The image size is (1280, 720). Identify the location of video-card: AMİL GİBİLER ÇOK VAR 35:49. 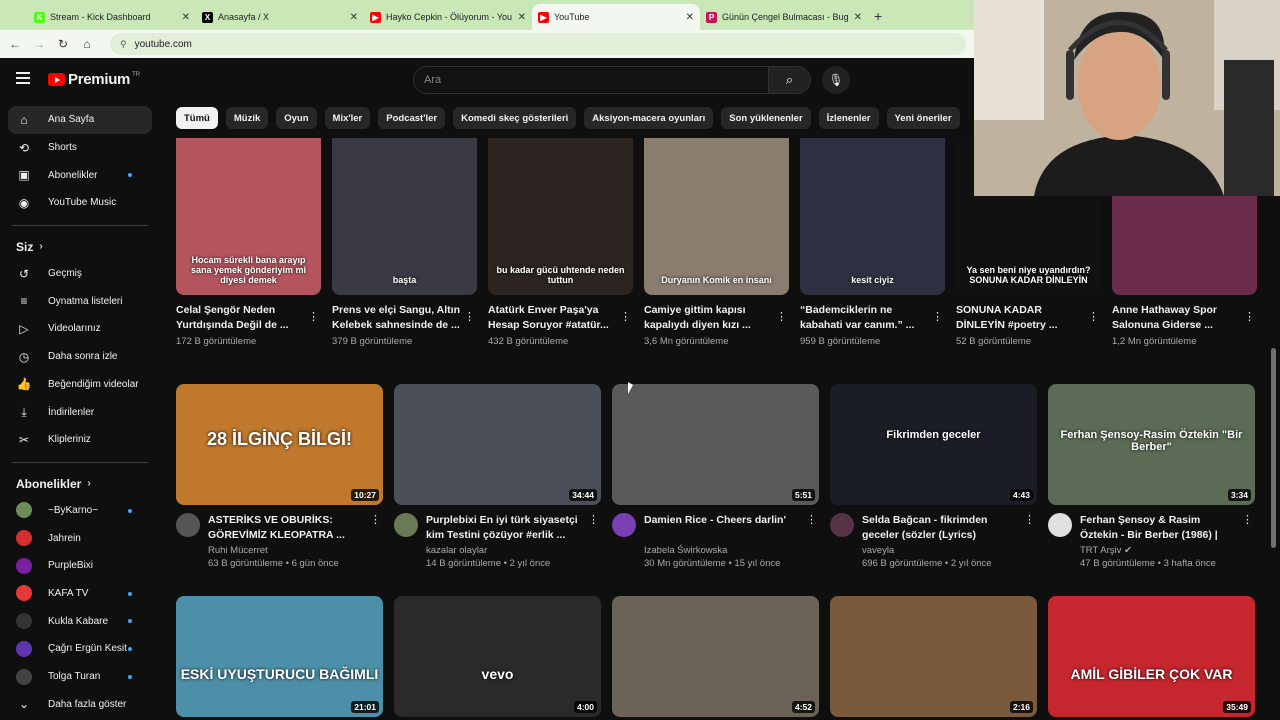
(1151, 656).